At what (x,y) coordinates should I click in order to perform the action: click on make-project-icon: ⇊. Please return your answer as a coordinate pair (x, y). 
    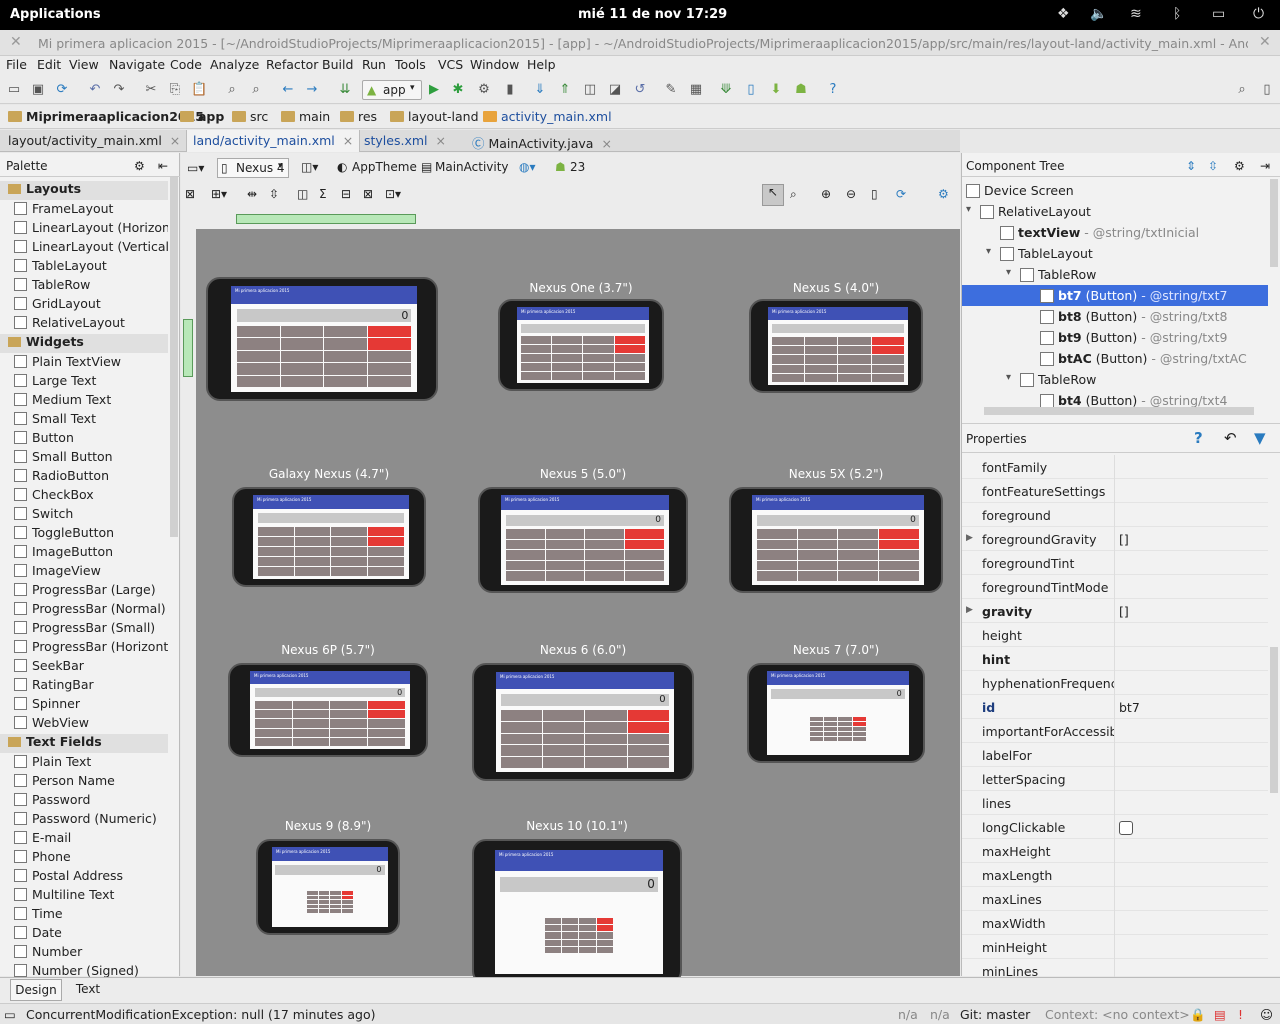
    Looking at the image, I should click on (345, 90).